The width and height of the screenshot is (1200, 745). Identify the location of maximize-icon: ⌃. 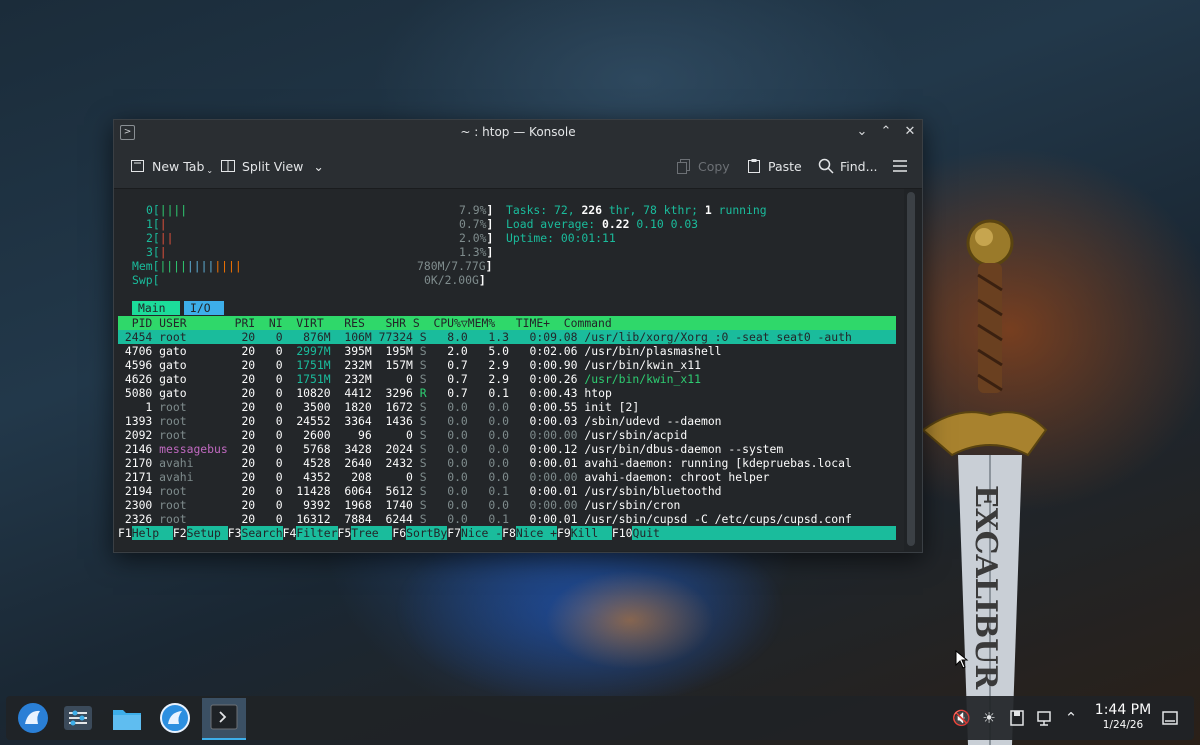
(886, 132).